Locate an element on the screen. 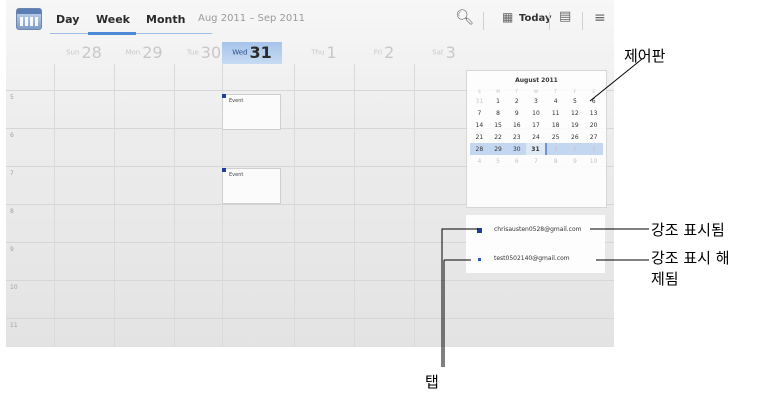  callout-highlighted: 강조 표시됨 is located at coordinates (688, 230).